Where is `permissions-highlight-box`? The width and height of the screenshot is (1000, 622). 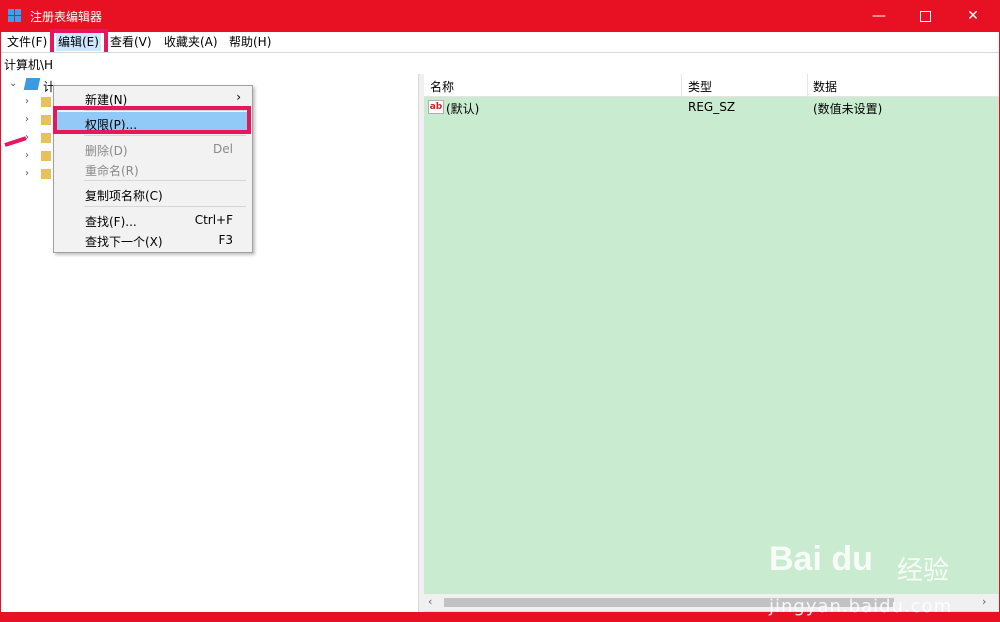
permissions-highlight-box is located at coordinates (152, 120).